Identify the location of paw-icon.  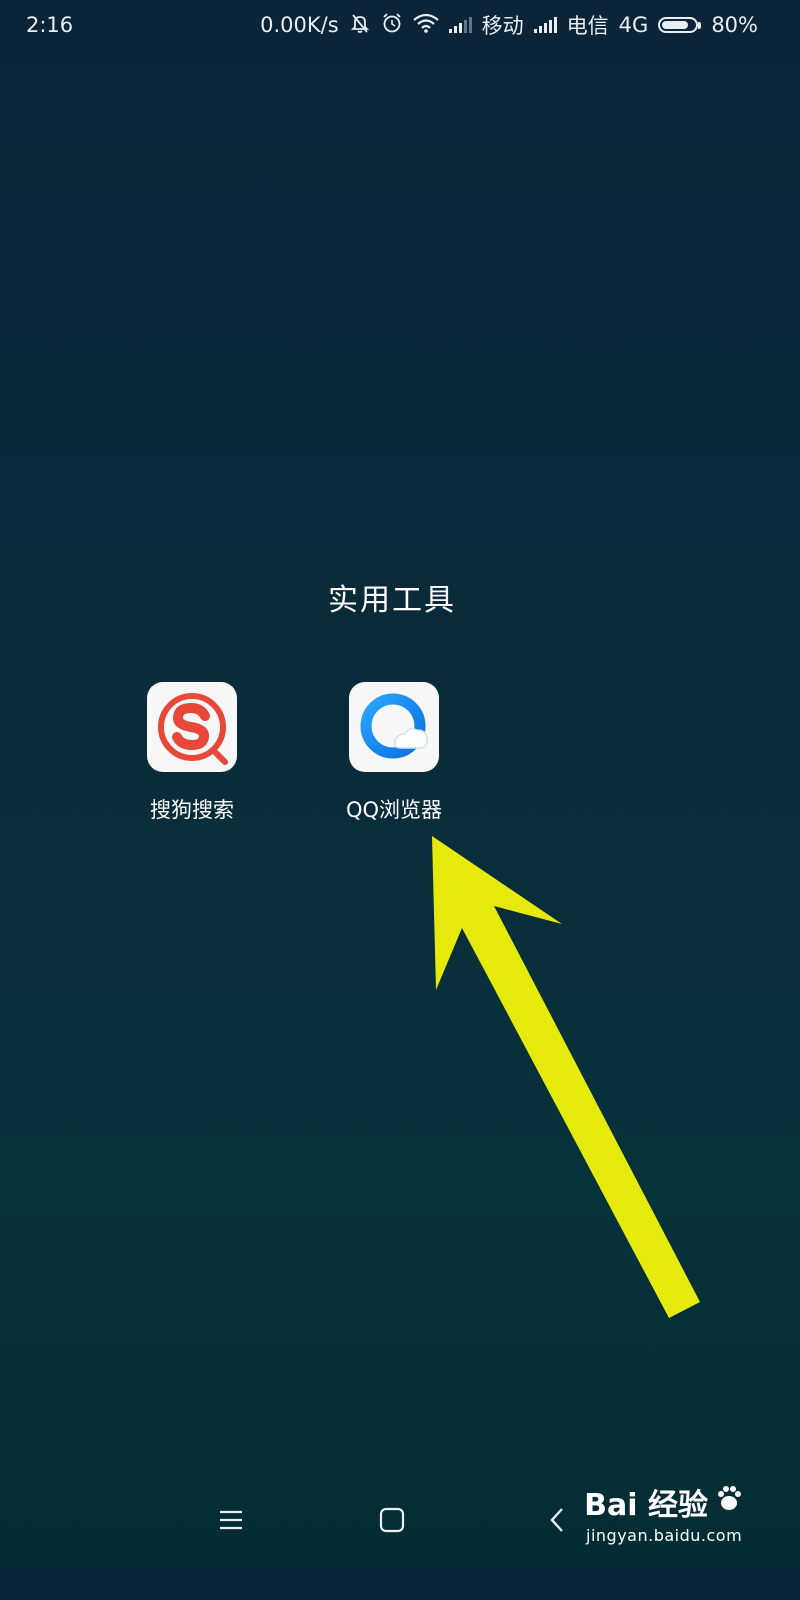
(729, 1502).